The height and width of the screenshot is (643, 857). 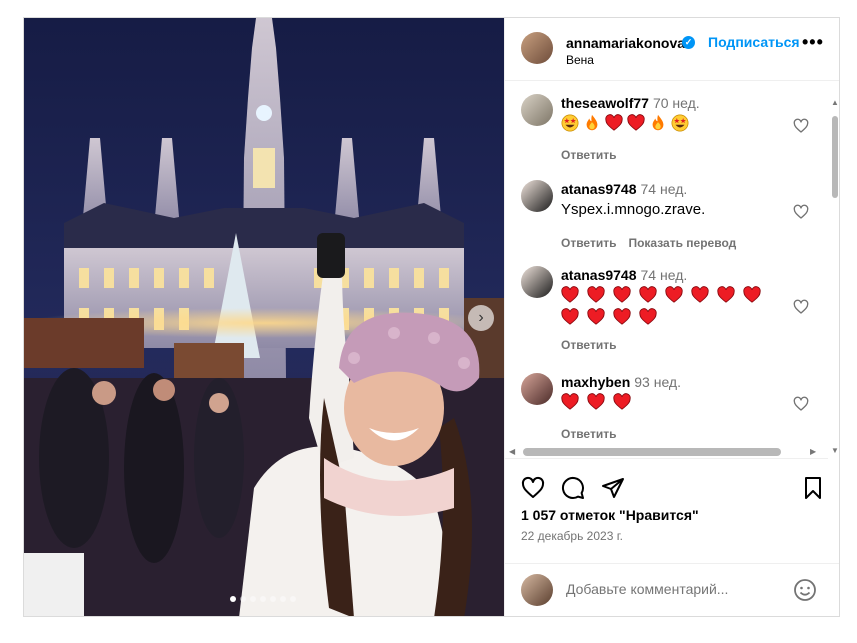 I want to click on follow-button: Подписаться, so click(x=754, y=42).